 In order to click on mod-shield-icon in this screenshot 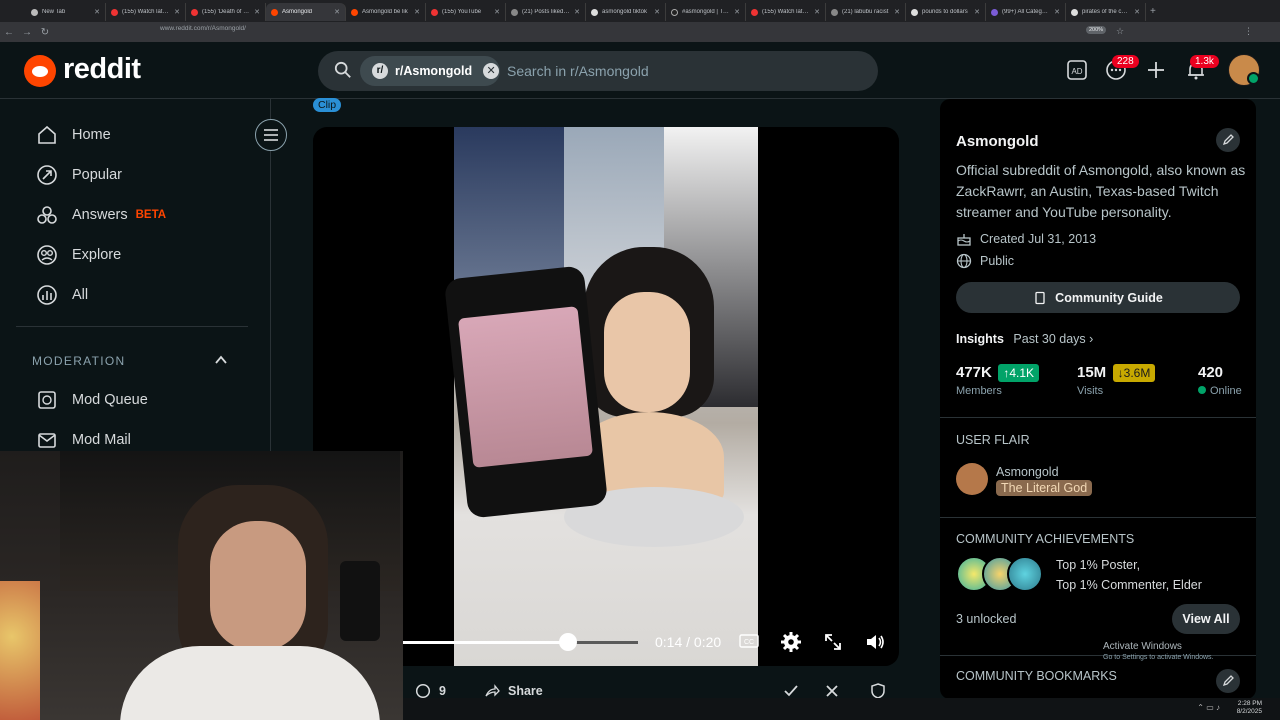, I will do `click(878, 691)`.